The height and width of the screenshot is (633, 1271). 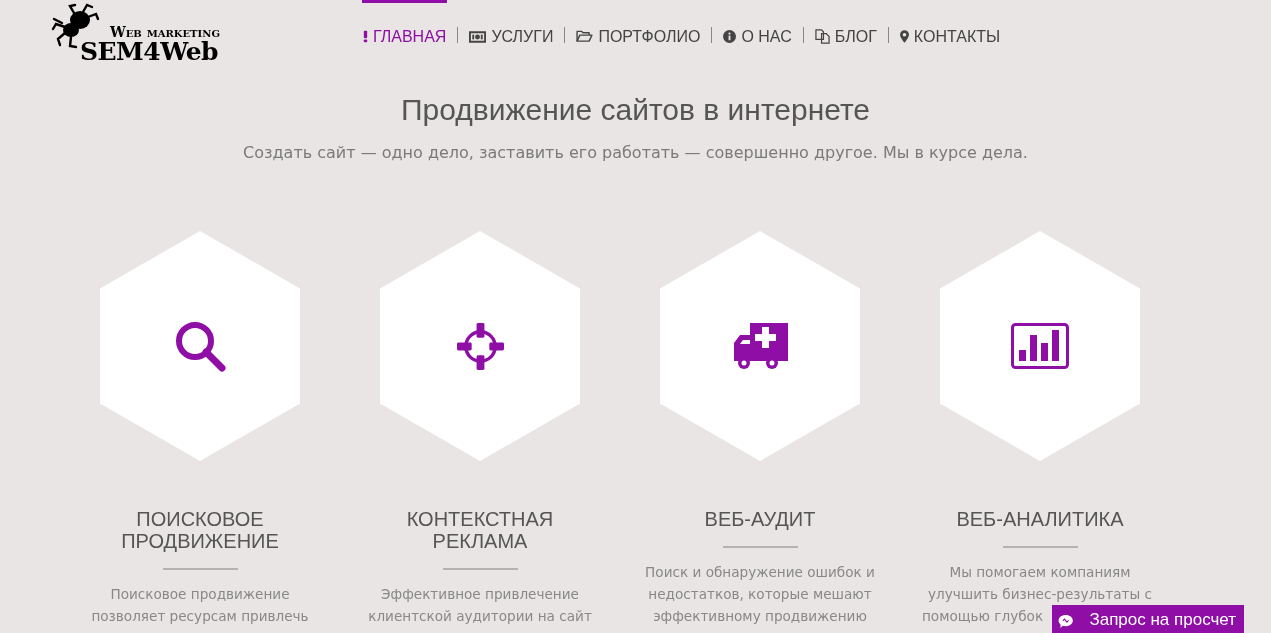 What do you see at coordinates (1040, 346) in the screenshot?
I see `bar-chart-icon` at bounding box center [1040, 346].